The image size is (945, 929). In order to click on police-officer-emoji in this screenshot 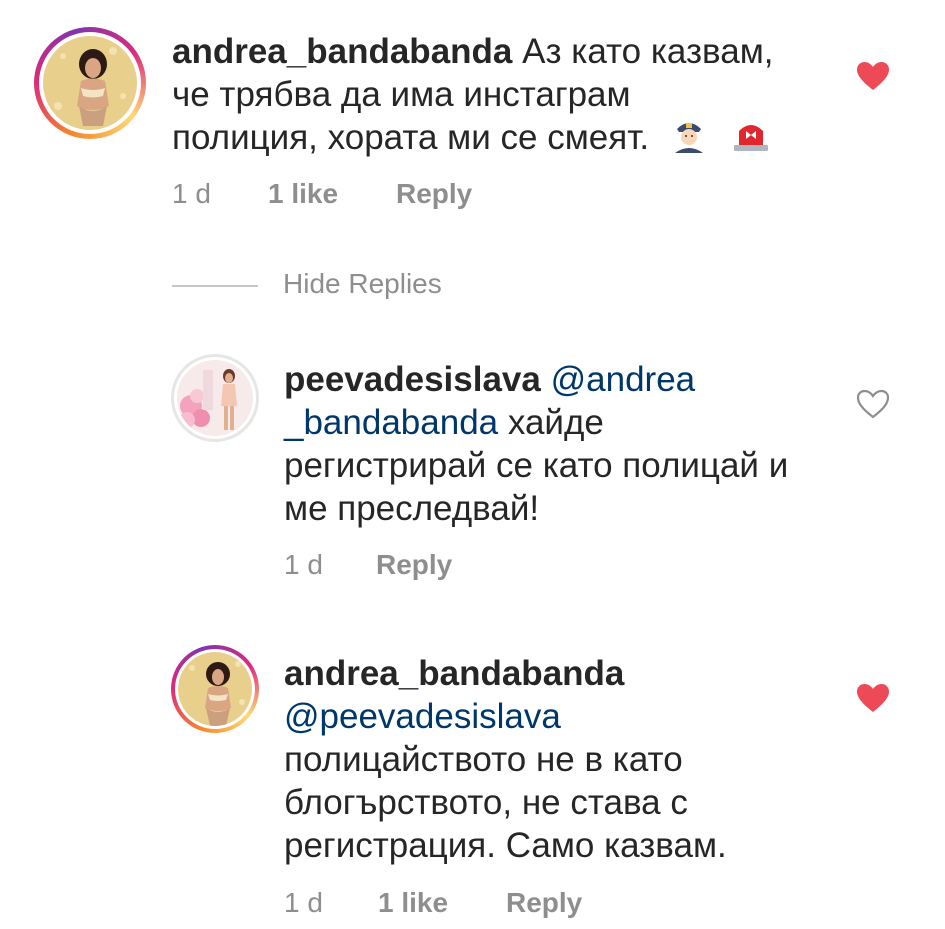, I will do `click(689, 140)`.